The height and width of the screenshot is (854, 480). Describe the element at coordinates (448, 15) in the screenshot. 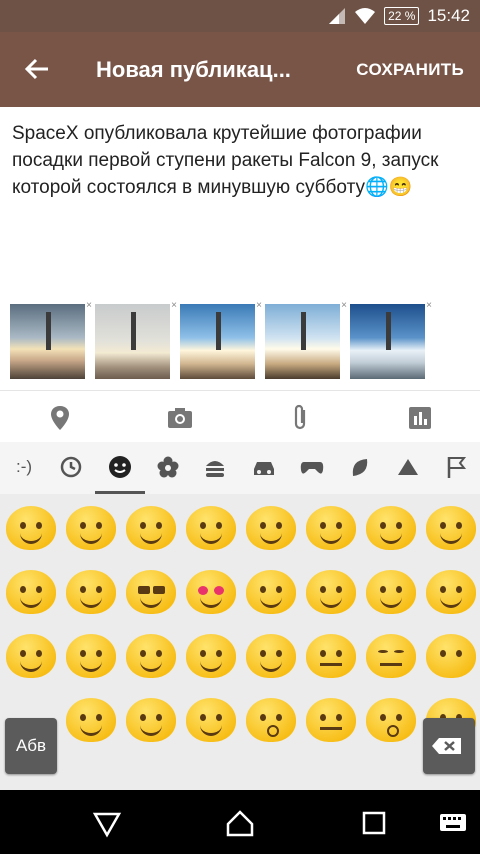

I see `clock: 15:42` at that location.